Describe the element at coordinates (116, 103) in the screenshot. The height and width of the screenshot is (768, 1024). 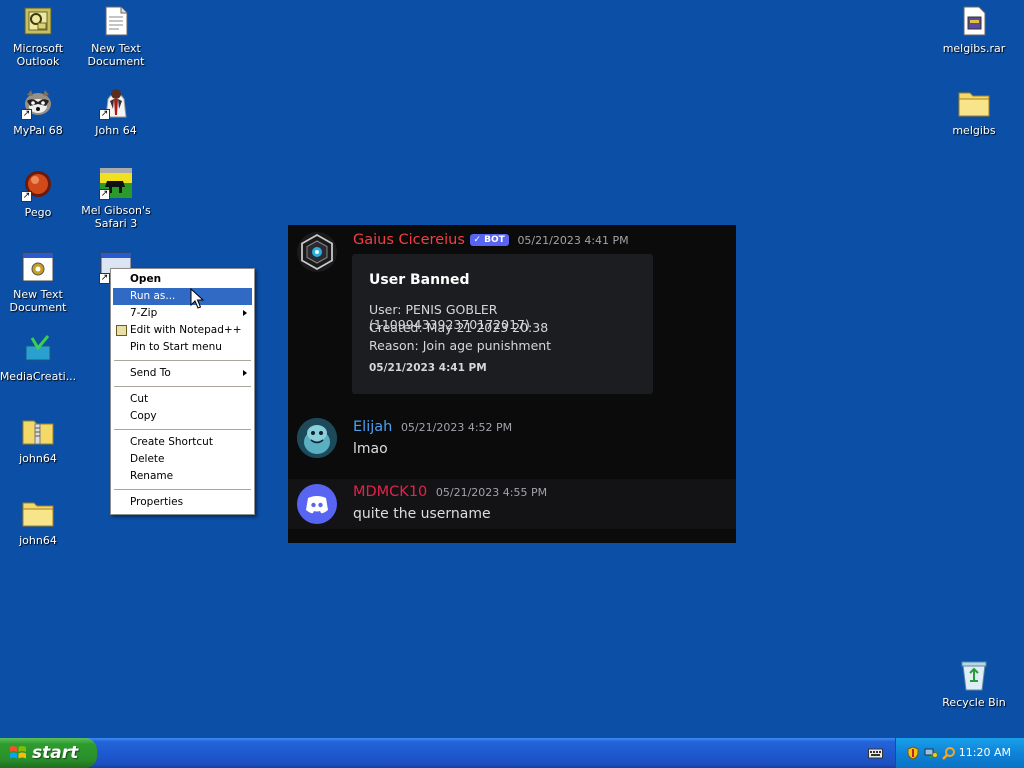
I see `john-64-icon: ↗` at that location.